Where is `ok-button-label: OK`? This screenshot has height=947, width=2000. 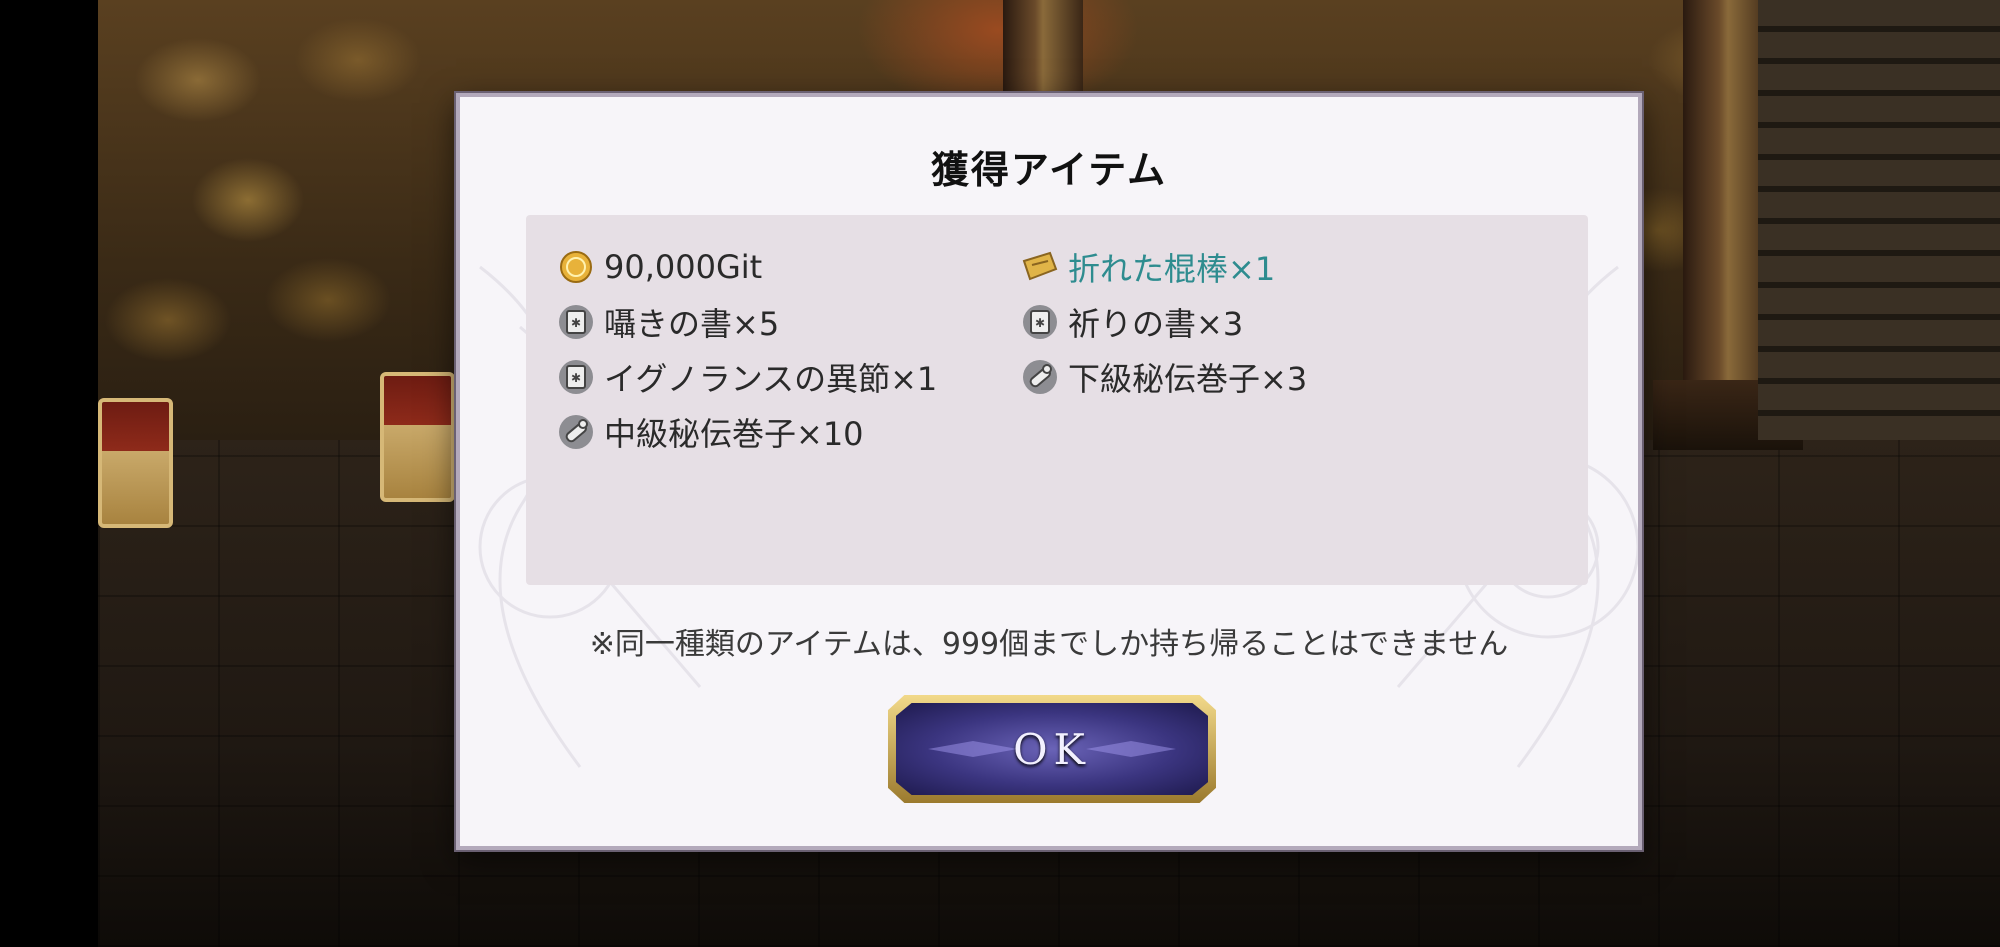
ok-button-label: OK is located at coordinates (1052, 749).